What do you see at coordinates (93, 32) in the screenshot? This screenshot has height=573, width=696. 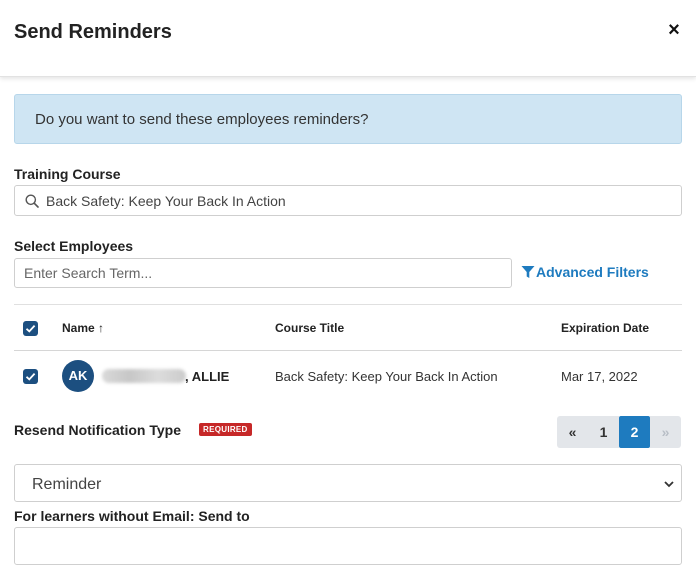 I see `modal-title: Send Reminders` at bounding box center [93, 32].